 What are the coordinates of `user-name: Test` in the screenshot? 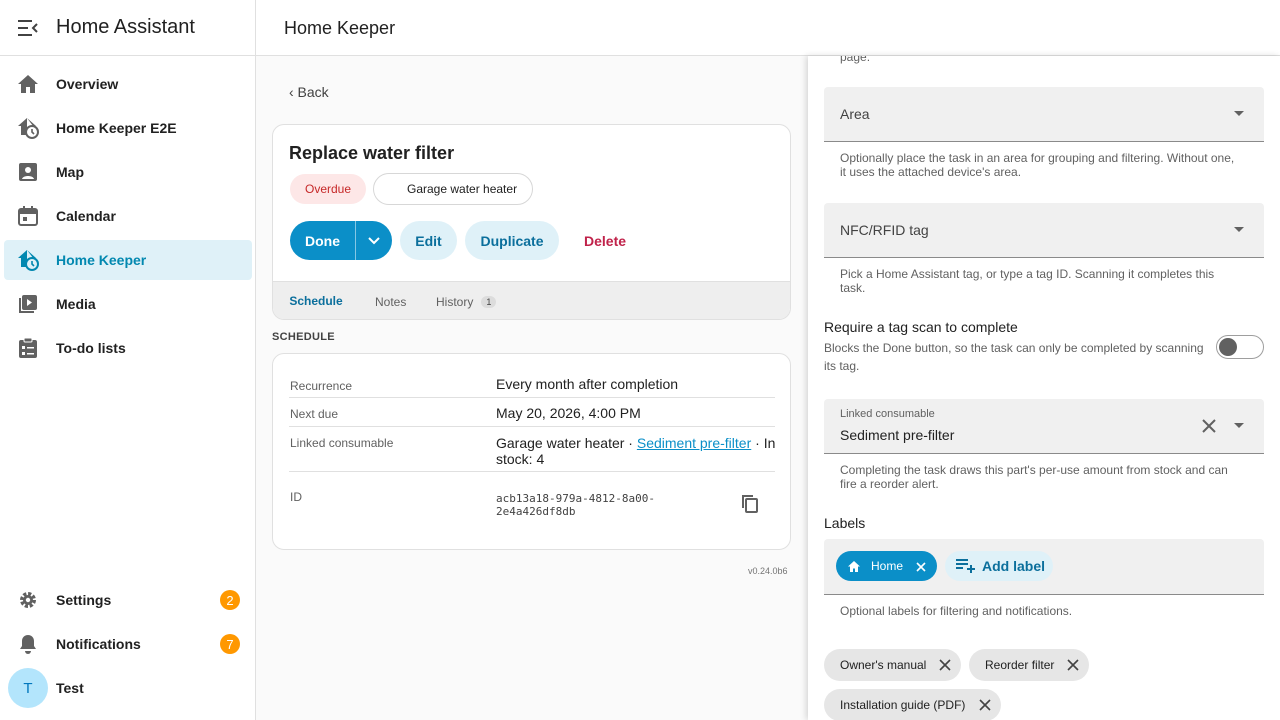 It's located at (70, 688).